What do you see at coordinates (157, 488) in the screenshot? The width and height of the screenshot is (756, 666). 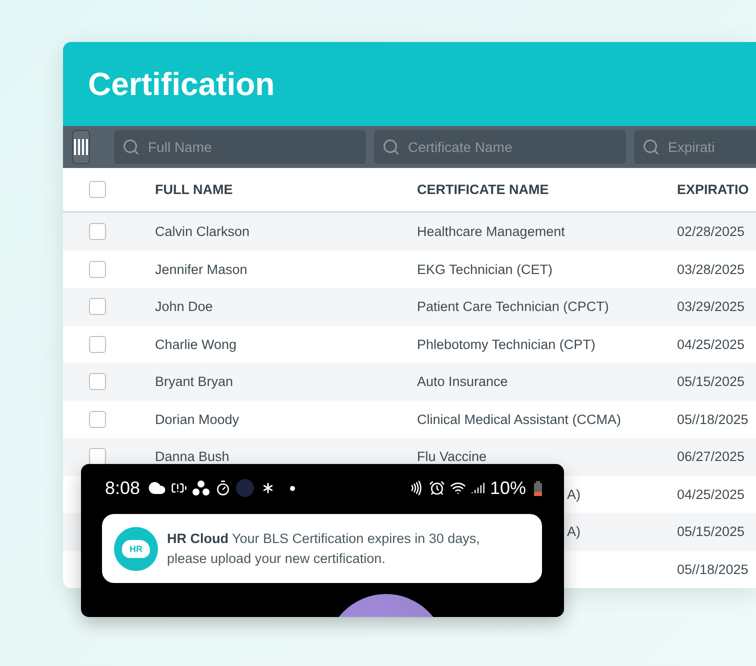 I see `cloud-icon` at bounding box center [157, 488].